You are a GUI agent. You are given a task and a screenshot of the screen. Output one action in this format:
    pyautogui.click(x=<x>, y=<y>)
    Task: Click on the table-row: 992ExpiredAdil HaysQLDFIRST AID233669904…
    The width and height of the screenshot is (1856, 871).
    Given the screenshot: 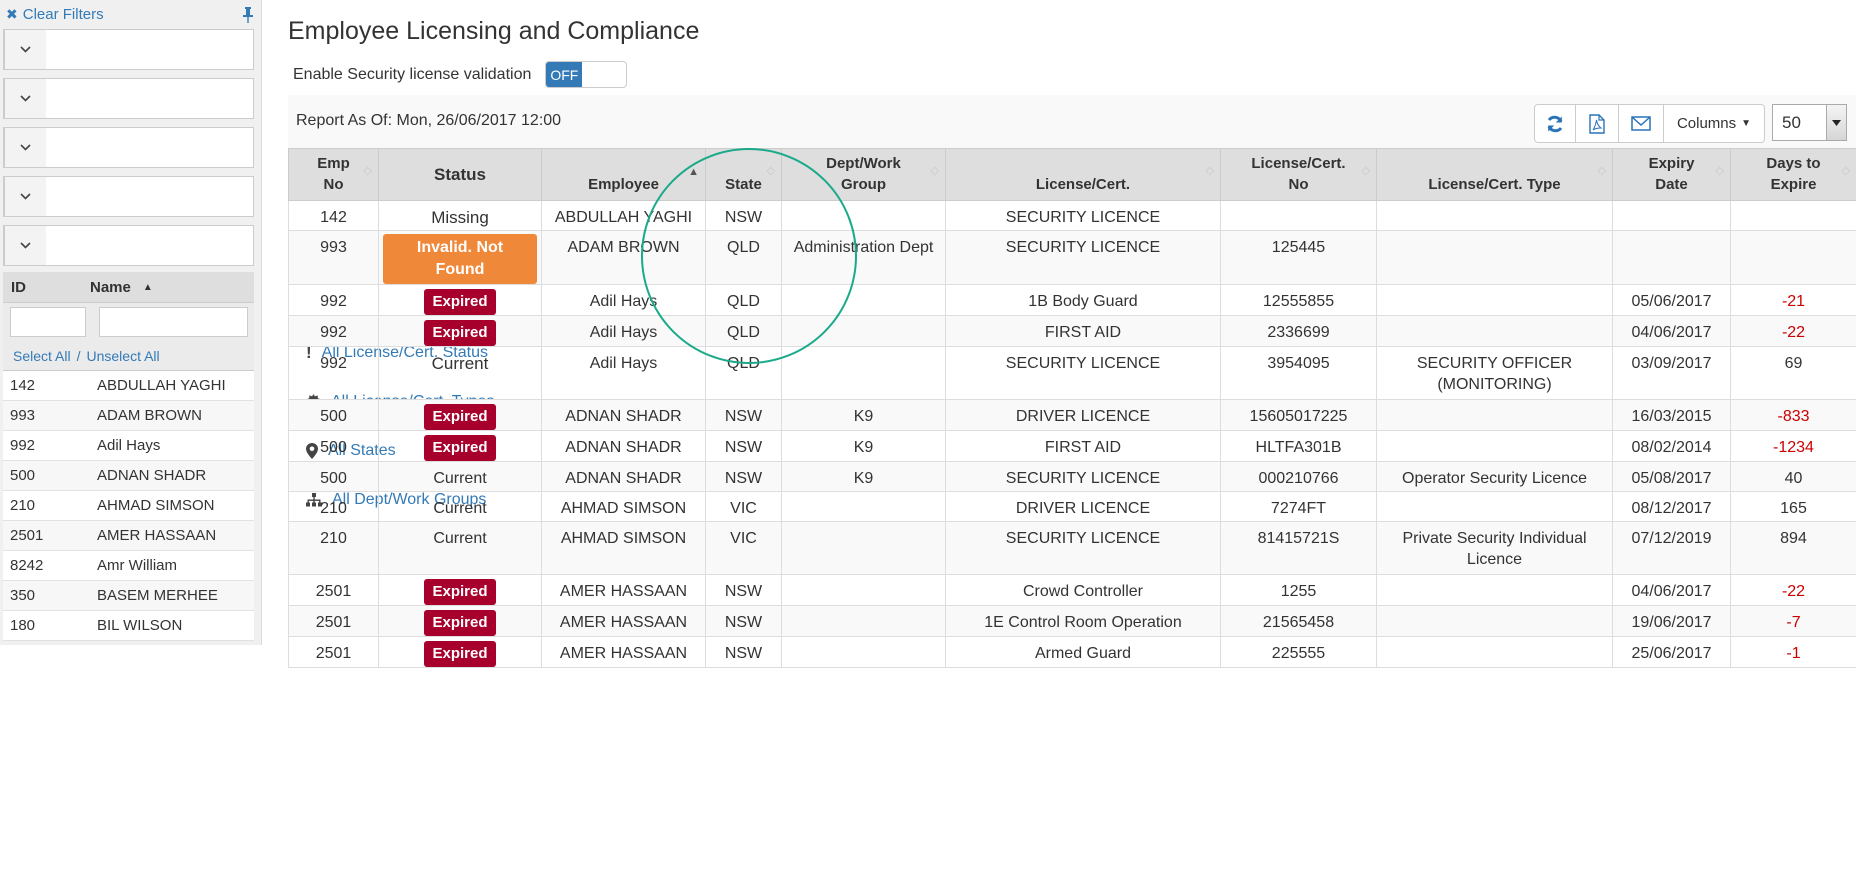 What is the action you would take?
    pyautogui.click(x=1072, y=331)
    